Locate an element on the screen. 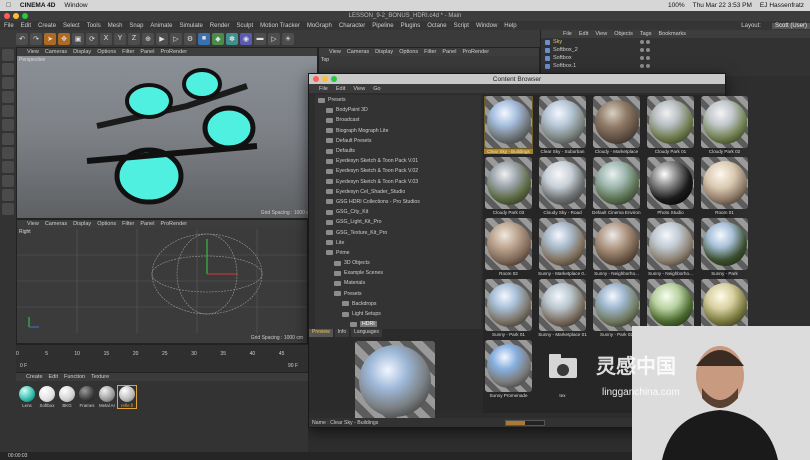  content-browser-controls is located at coordinates (325, 79).